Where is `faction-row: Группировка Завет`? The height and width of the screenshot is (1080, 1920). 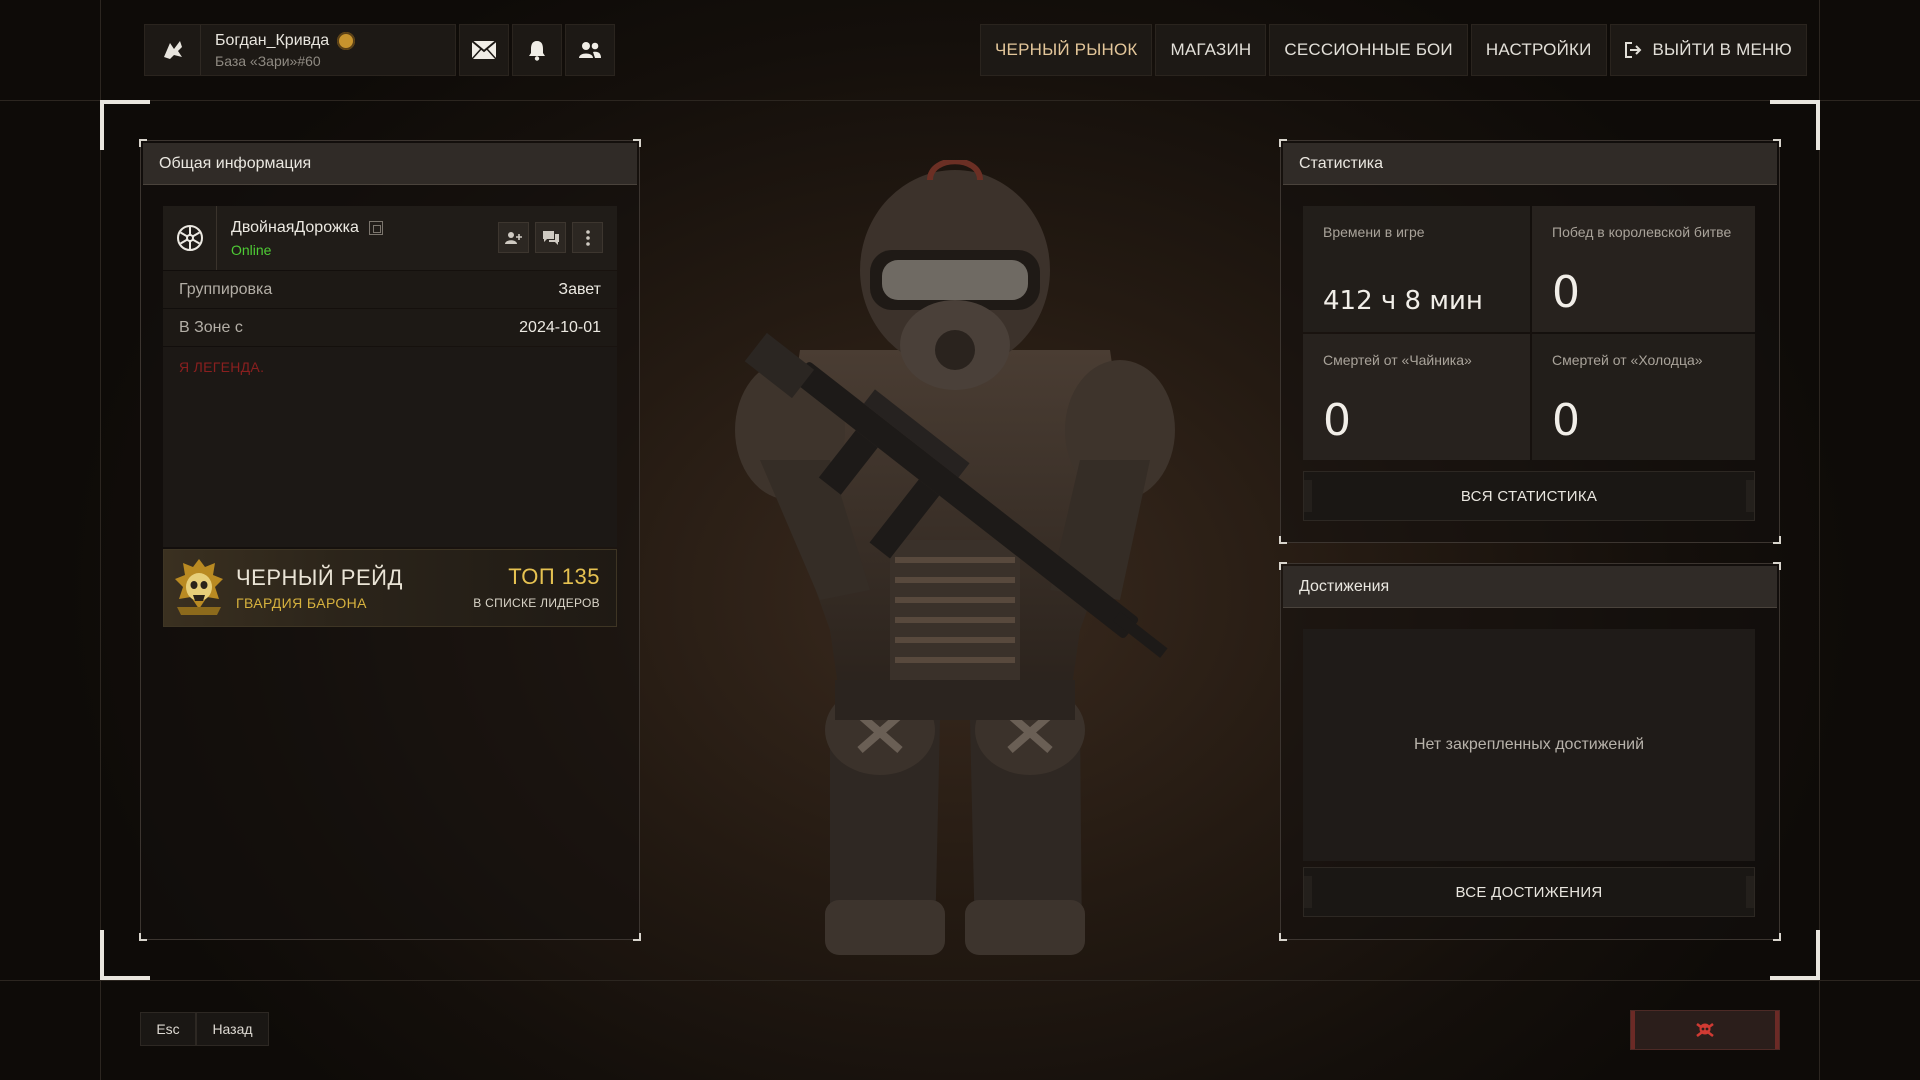
faction-row: Группировка Завет is located at coordinates (390, 289).